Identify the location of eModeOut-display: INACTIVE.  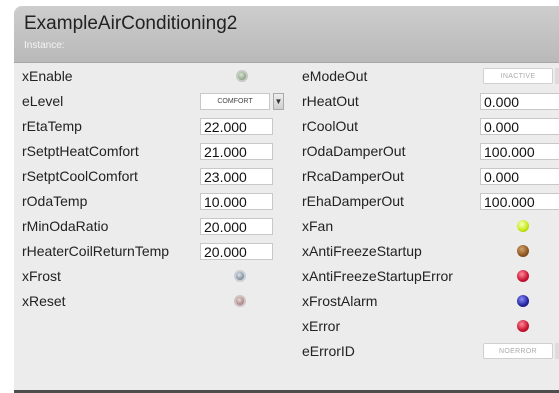
(518, 76).